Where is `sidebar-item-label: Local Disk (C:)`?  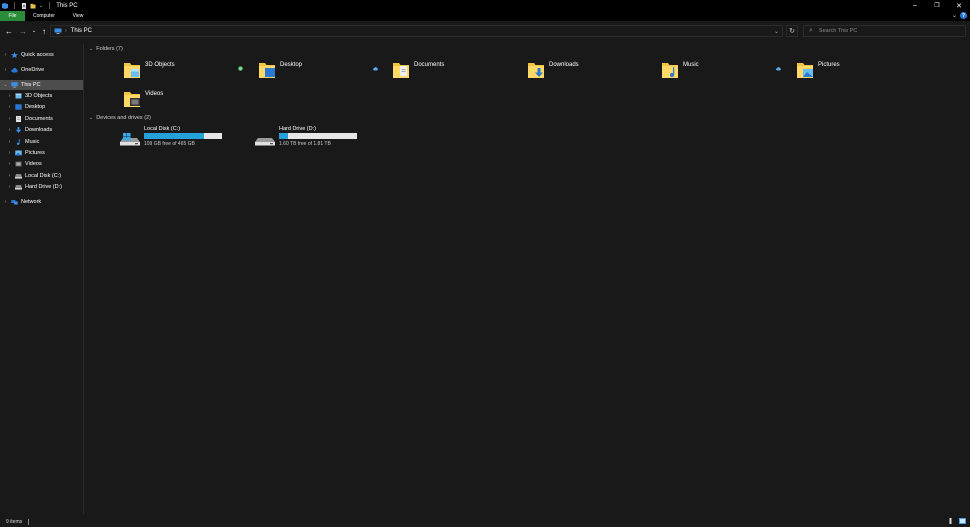 sidebar-item-label: Local Disk (C:) is located at coordinates (43, 176).